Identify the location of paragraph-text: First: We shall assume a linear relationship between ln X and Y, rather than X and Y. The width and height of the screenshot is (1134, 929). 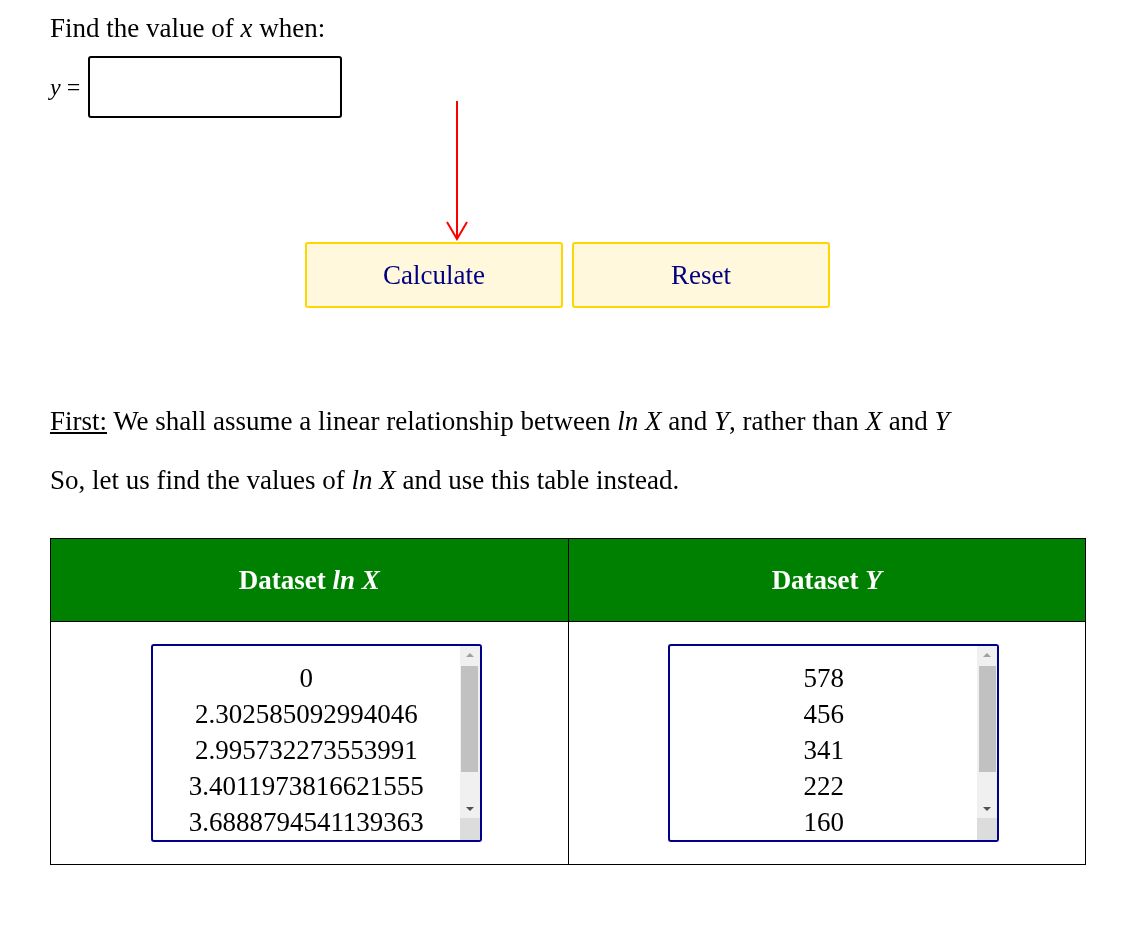
(500, 421).